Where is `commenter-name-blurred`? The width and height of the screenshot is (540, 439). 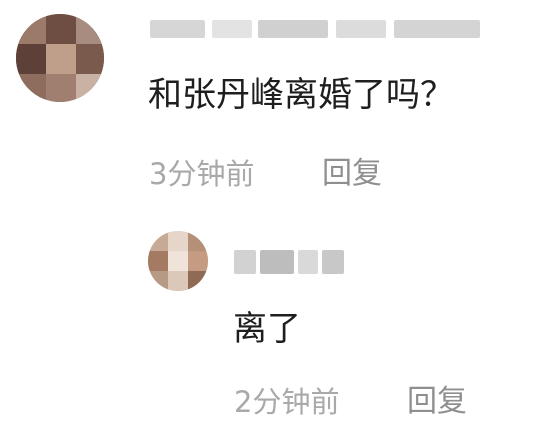
commenter-name-blurred is located at coordinates (315, 29).